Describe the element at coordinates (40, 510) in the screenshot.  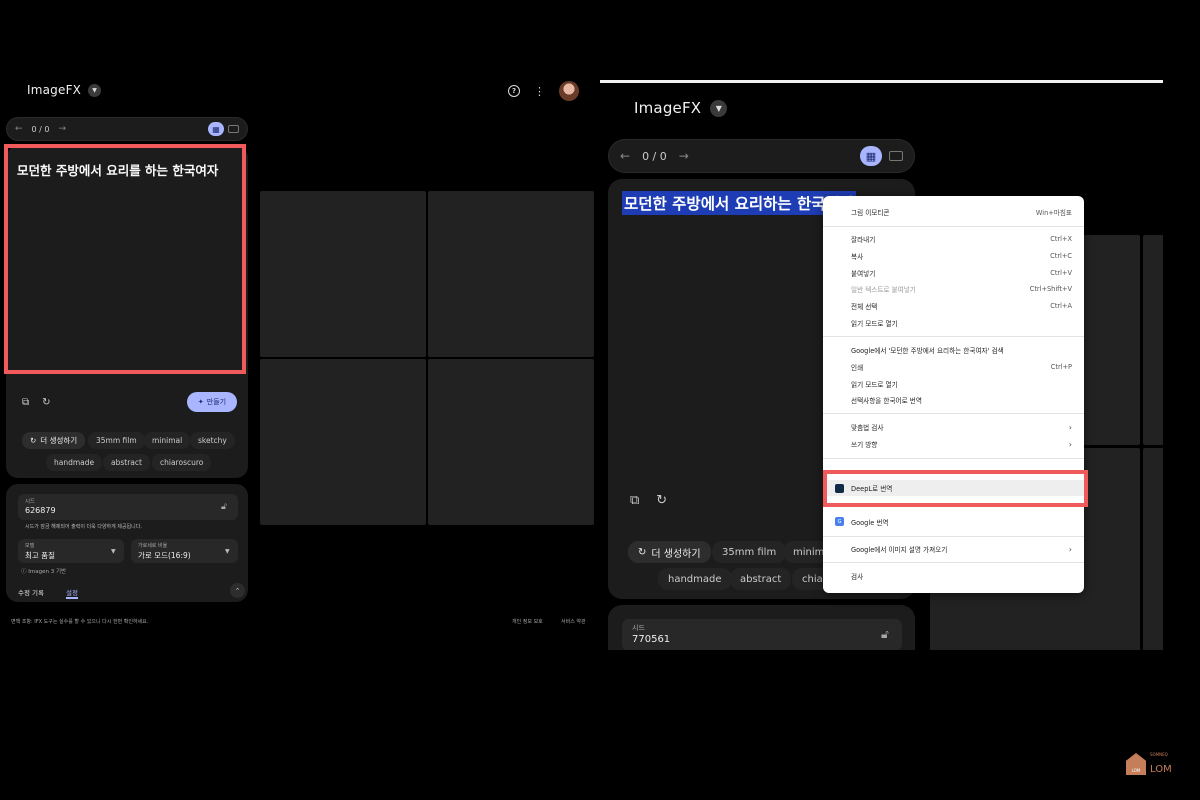
I see `seed-value: 626879` at that location.